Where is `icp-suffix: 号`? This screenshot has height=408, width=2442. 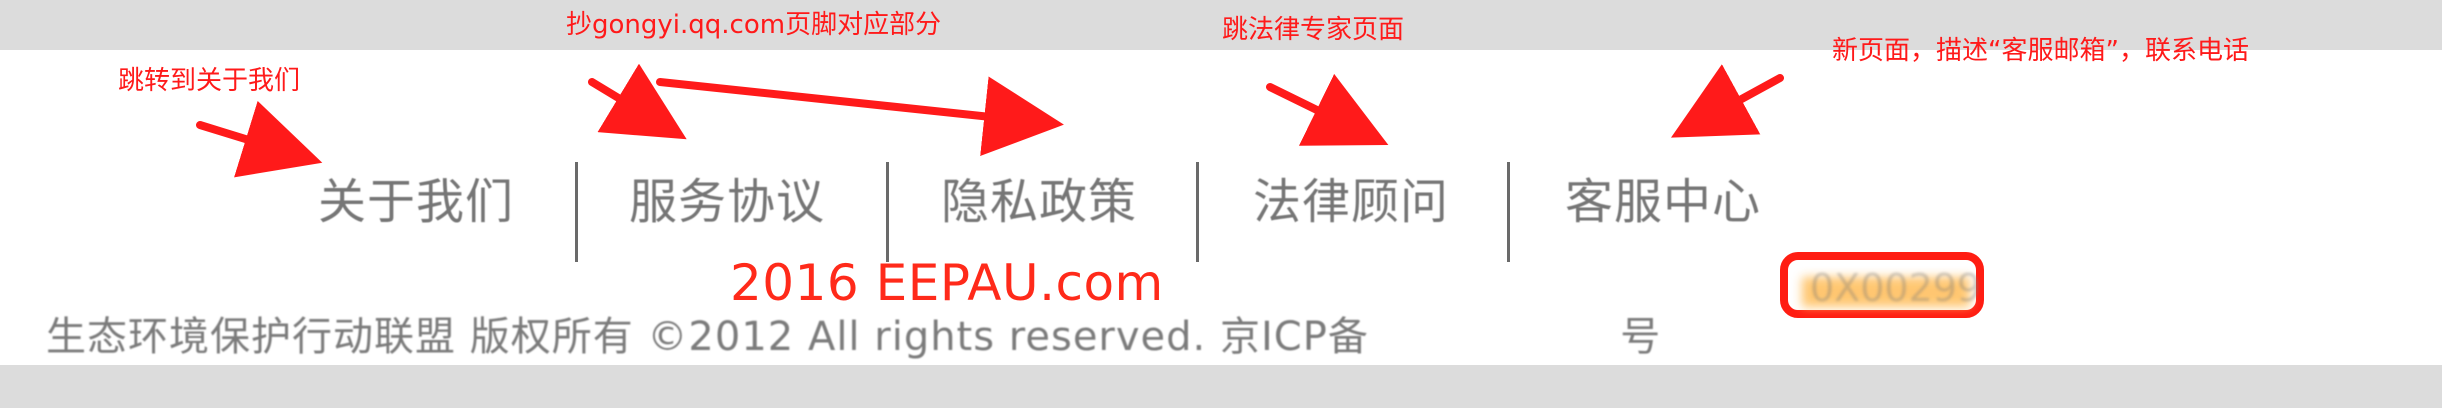
icp-suffix: 号 is located at coordinates (1641, 337).